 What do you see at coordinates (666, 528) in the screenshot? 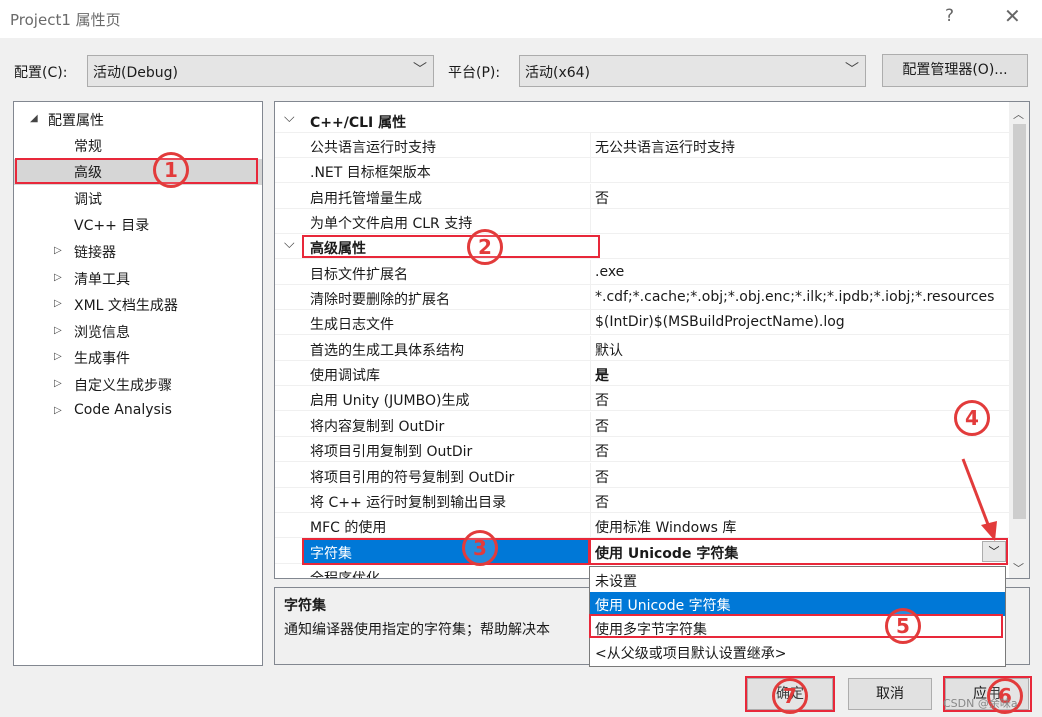
I see `property-value: 使用标准 Windows 库` at bounding box center [666, 528].